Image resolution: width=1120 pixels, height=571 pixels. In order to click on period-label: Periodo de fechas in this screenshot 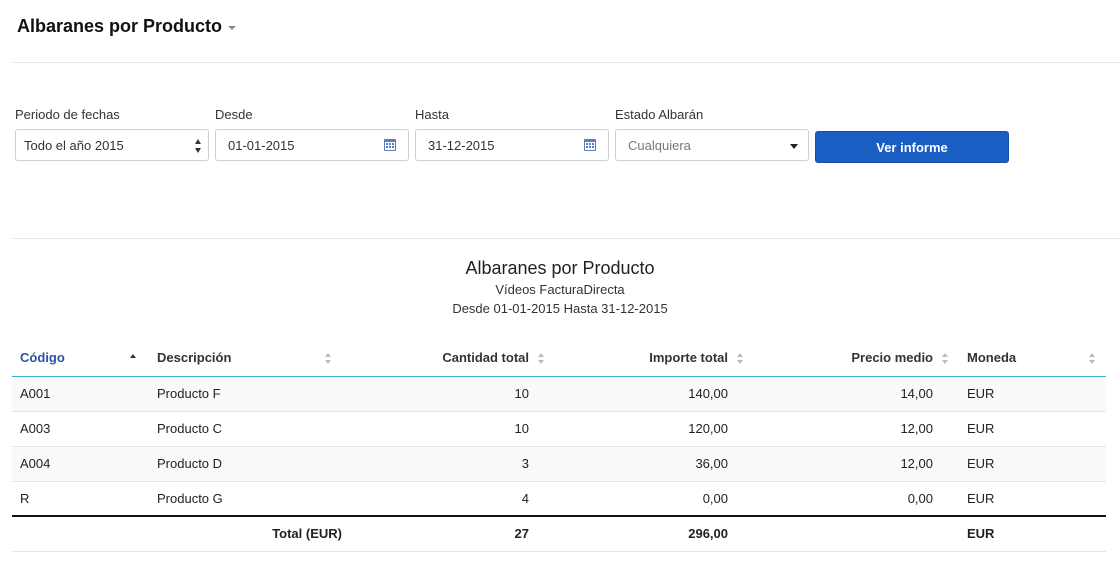, I will do `click(67, 114)`.